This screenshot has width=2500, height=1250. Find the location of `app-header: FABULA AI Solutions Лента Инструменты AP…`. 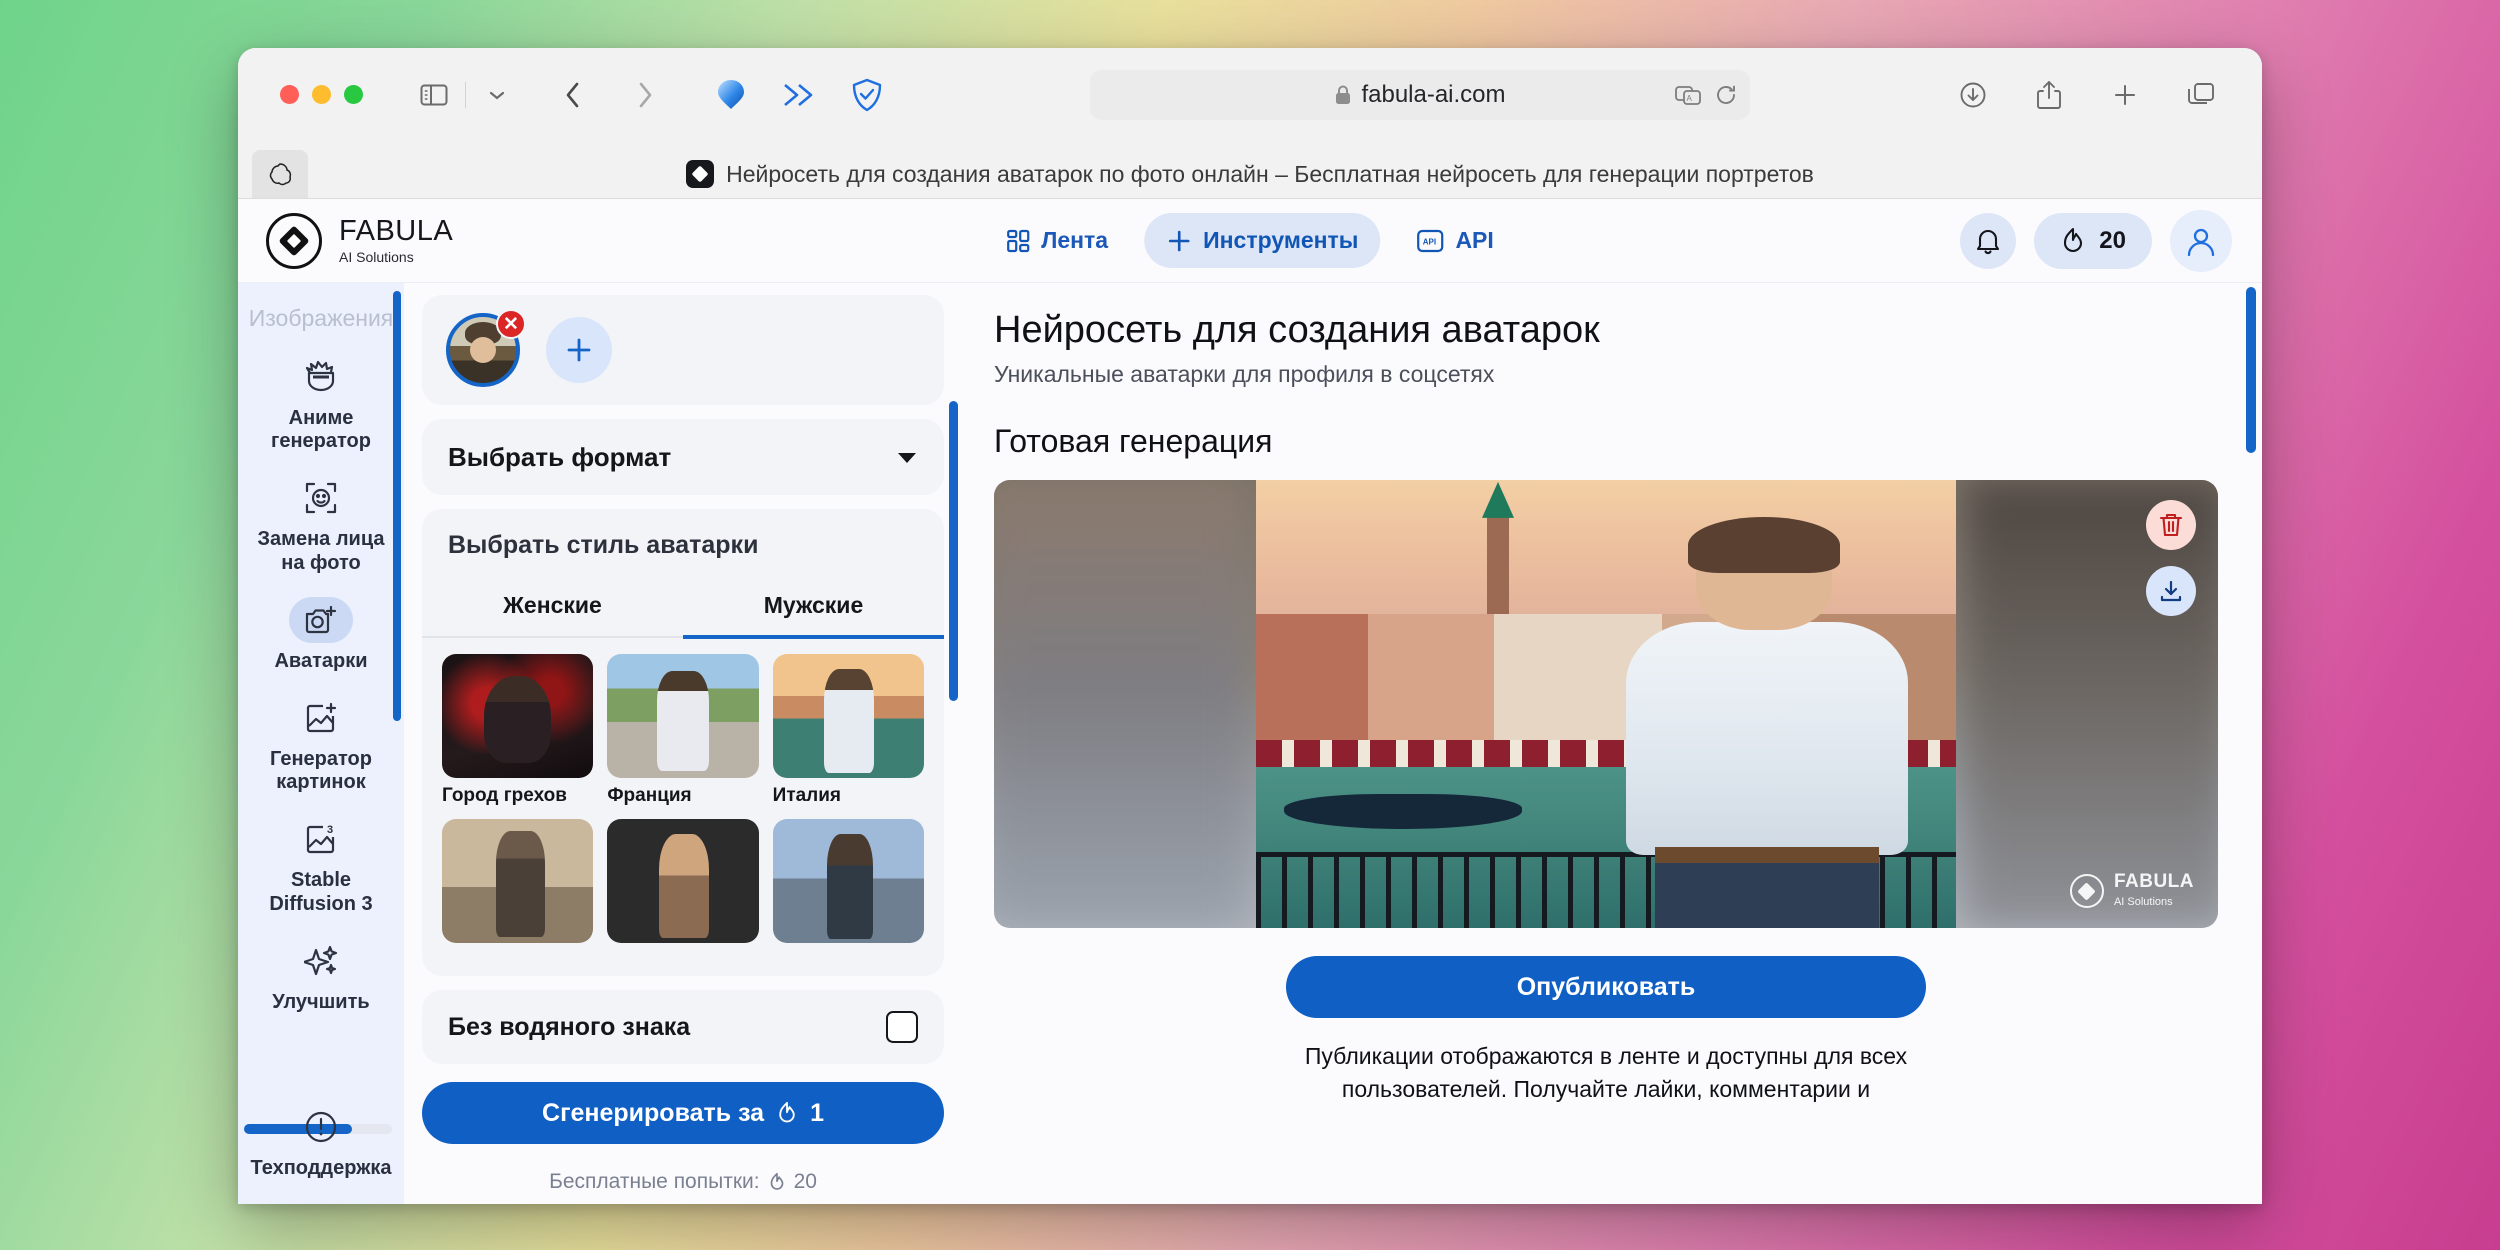

app-header: FABULA AI Solutions Лента Инструменты AP… is located at coordinates (1250, 241).